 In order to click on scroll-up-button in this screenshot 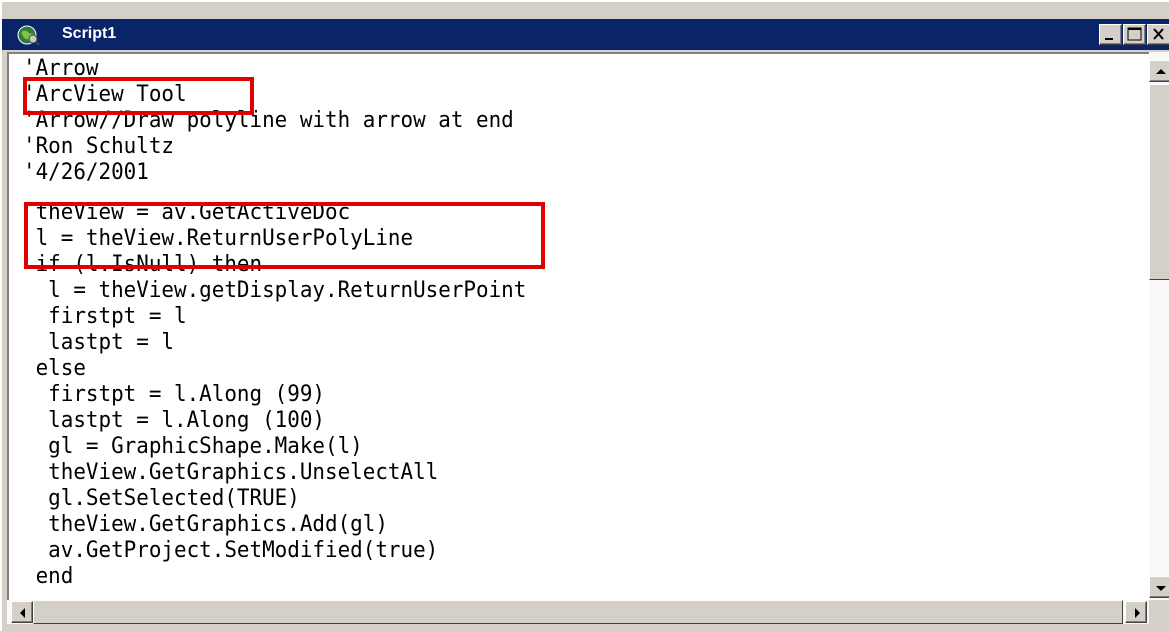, I will do `click(1159, 71)`.